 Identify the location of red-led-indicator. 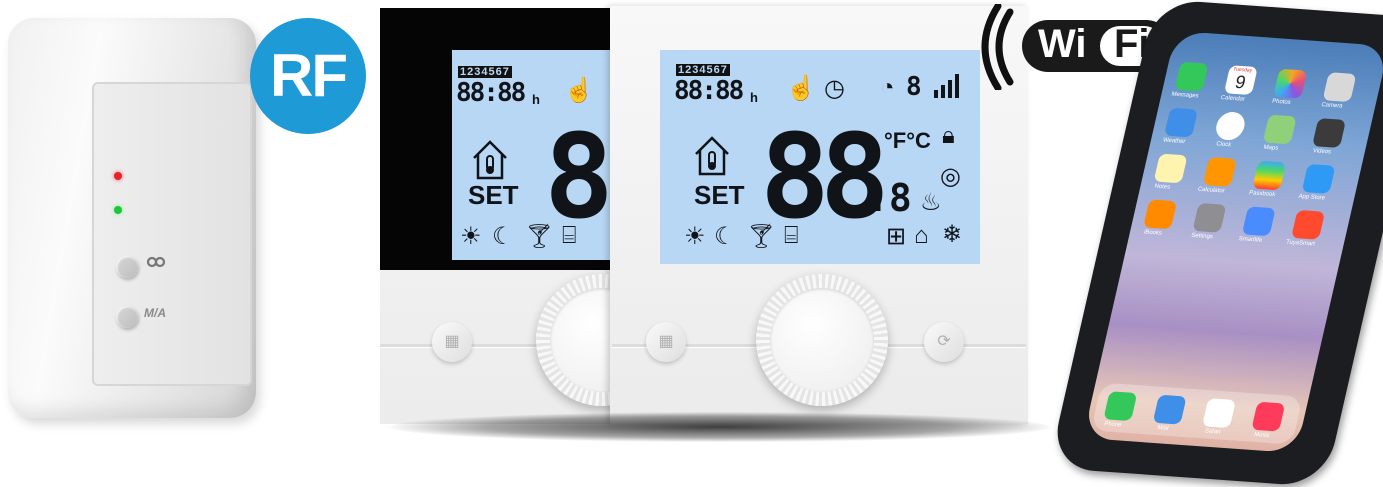
(118, 176).